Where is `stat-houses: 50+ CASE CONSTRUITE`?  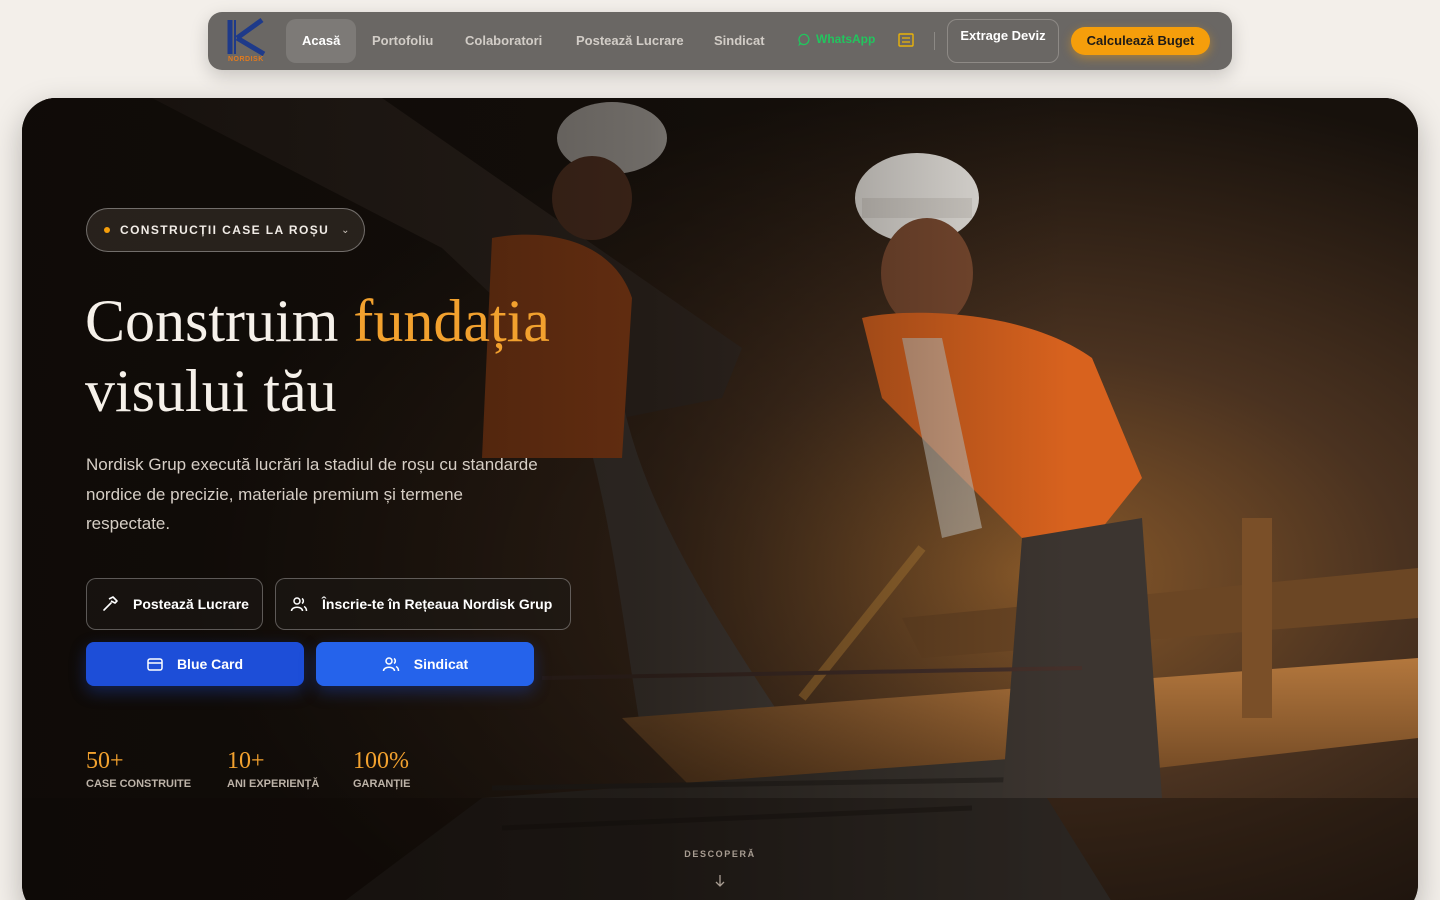
stat-houses: 50+ CASE CONSTRUITE is located at coordinates (138, 769).